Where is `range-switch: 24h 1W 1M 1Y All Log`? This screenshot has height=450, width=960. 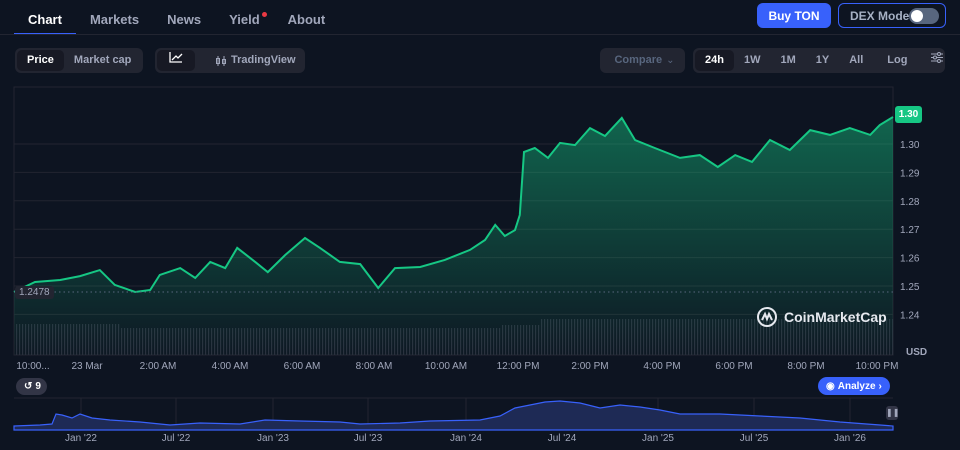 range-switch: 24h 1W 1M 1Y All Log is located at coordinates (819, 60).